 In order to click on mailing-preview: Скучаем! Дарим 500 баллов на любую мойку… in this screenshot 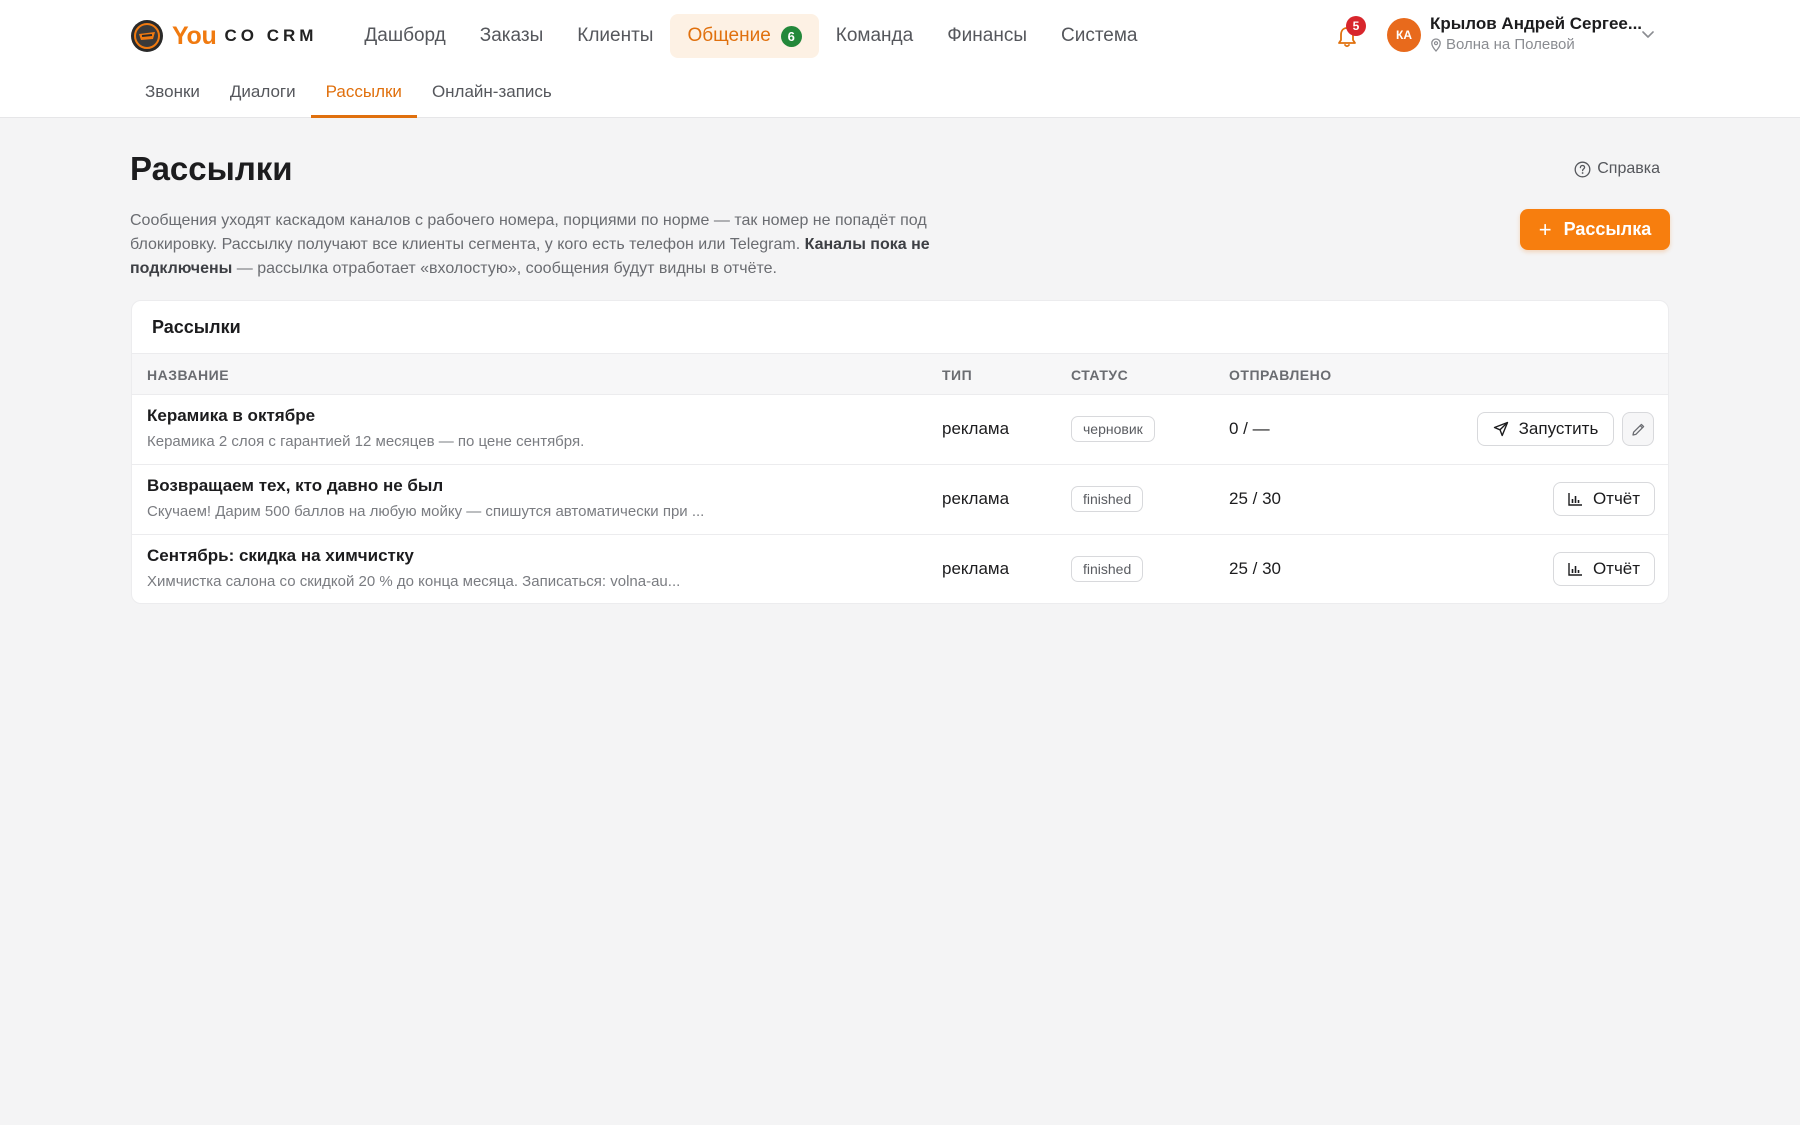, I will do `click(426, 511)`.